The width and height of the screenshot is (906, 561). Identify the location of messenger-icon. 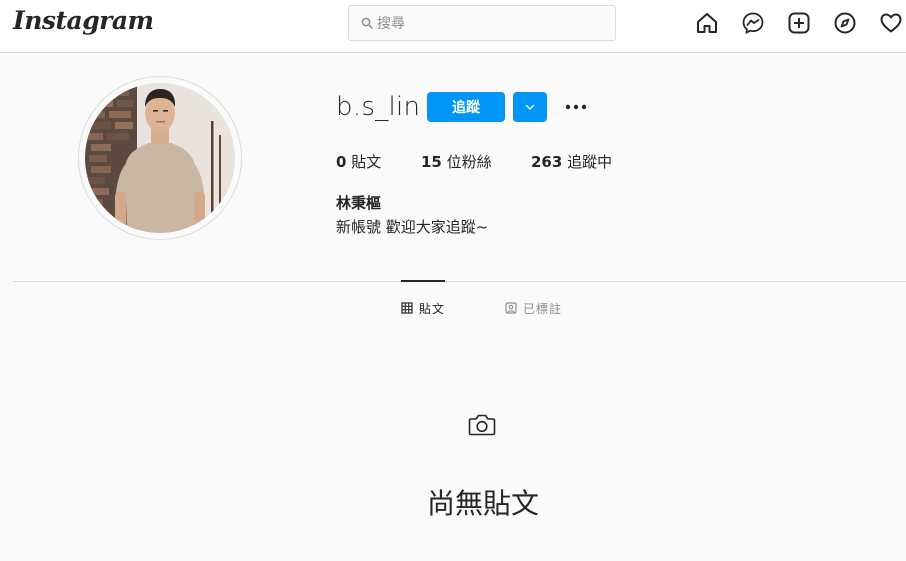
(753, 23).